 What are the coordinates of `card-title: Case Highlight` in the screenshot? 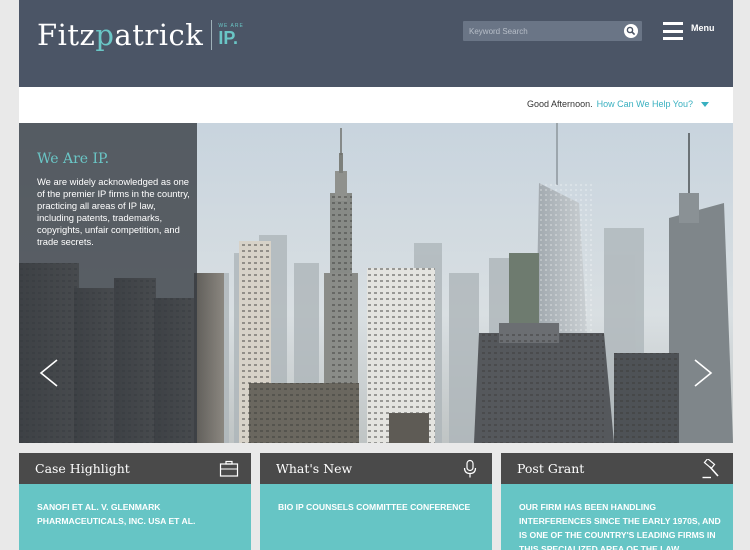 It's located at (82, 468).